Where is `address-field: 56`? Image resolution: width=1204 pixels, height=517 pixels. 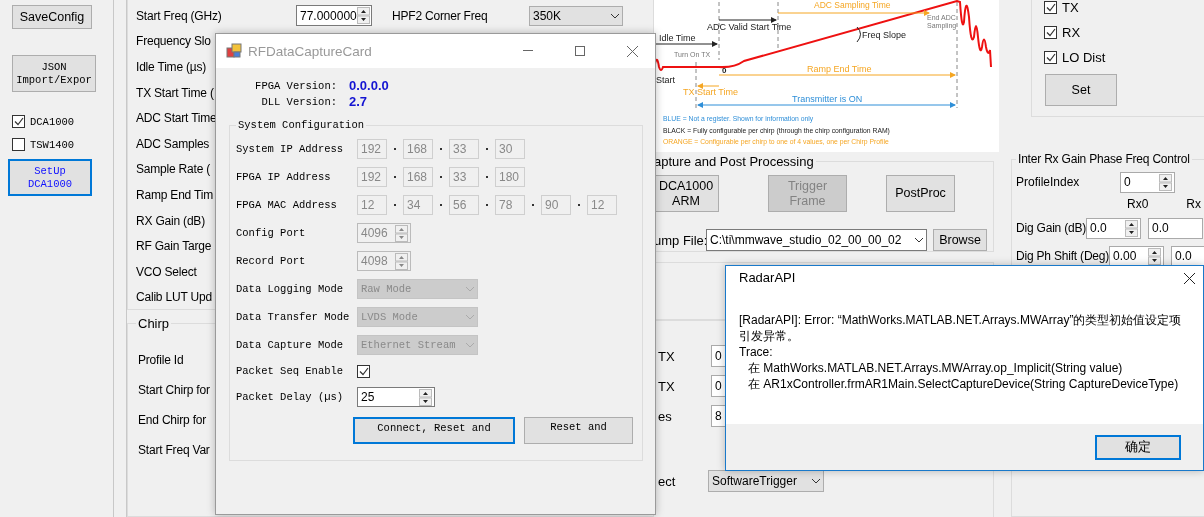
address-field: 56 is located at coordinates (464, 205).